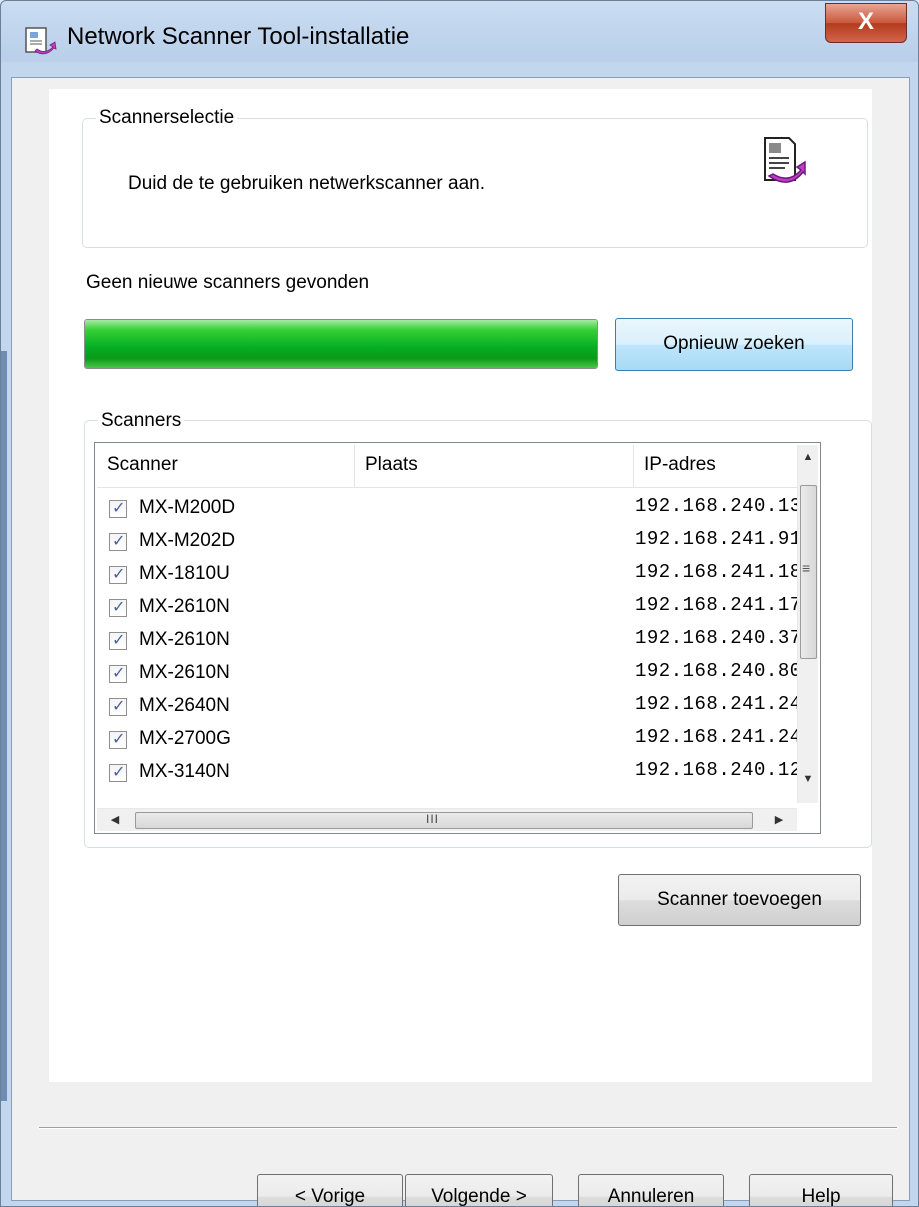 This screenshot has width=919, height=1207. I want to click on table-row: MX-M200D 192.168.240.13, so click(454, 509).